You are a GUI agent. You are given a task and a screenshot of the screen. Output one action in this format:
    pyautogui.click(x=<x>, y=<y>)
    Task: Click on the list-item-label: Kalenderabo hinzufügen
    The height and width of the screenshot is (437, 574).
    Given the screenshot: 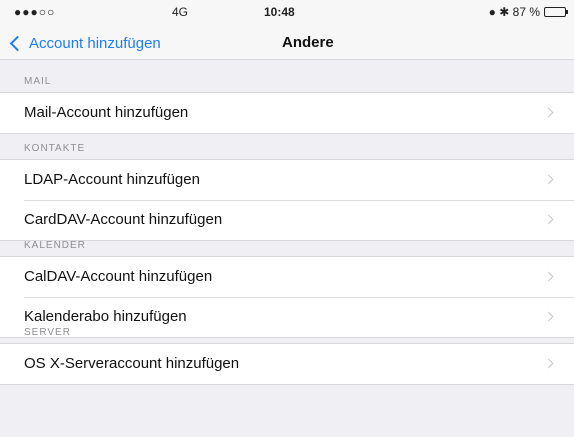 What is the action you would take?
    pyautogui.click(x=105, y=316)
    